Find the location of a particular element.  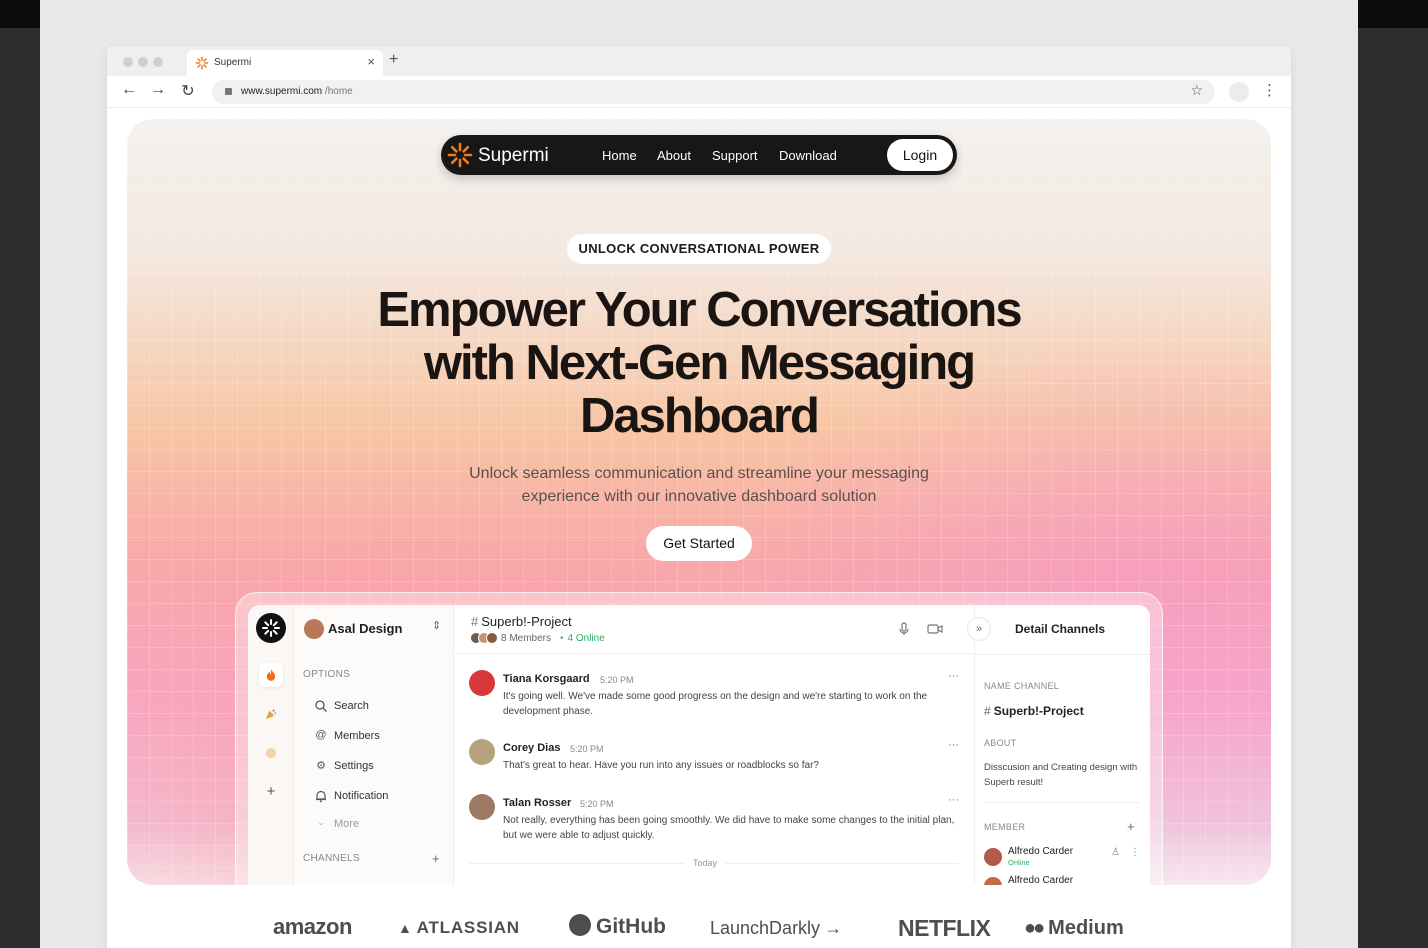

app-logo-icon is located at coordinates (271, 628).